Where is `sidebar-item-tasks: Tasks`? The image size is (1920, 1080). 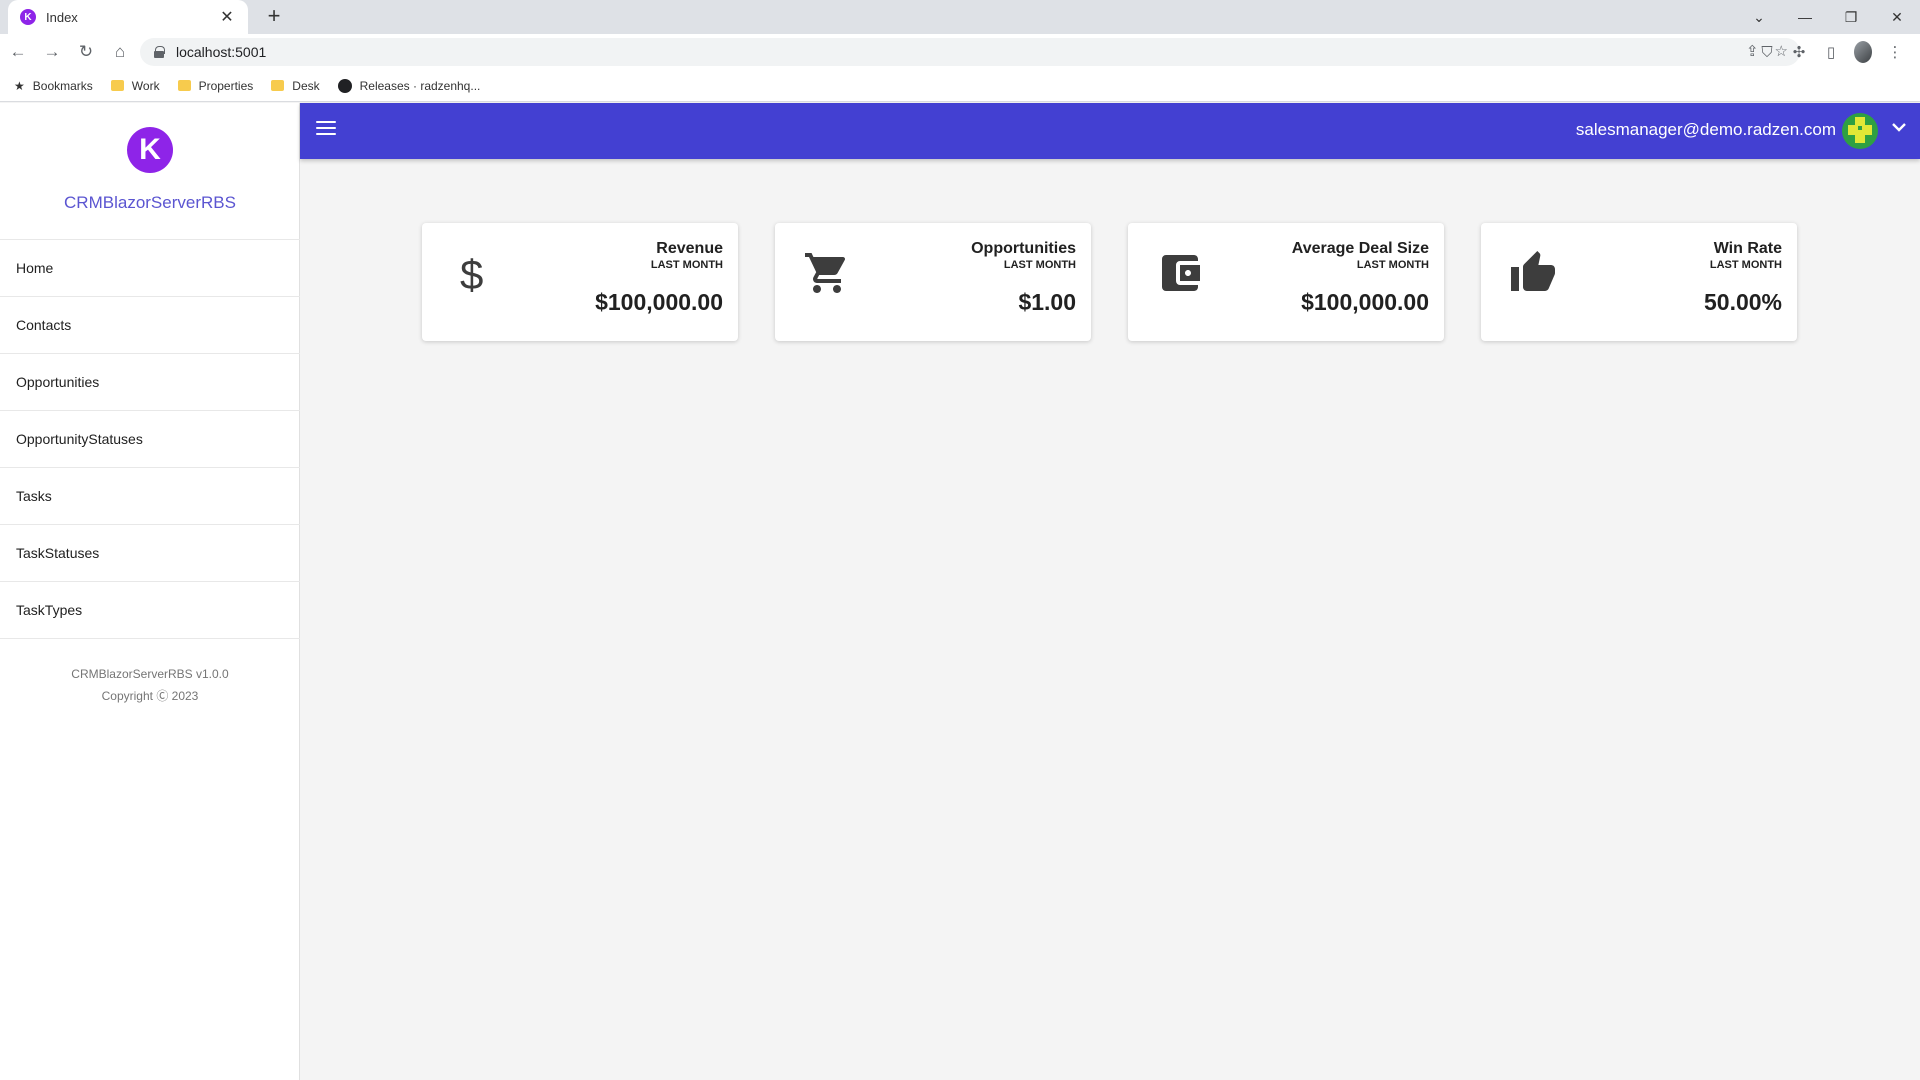 sidebar-item-tasks: Tasks is located at coordinates (150, 496).